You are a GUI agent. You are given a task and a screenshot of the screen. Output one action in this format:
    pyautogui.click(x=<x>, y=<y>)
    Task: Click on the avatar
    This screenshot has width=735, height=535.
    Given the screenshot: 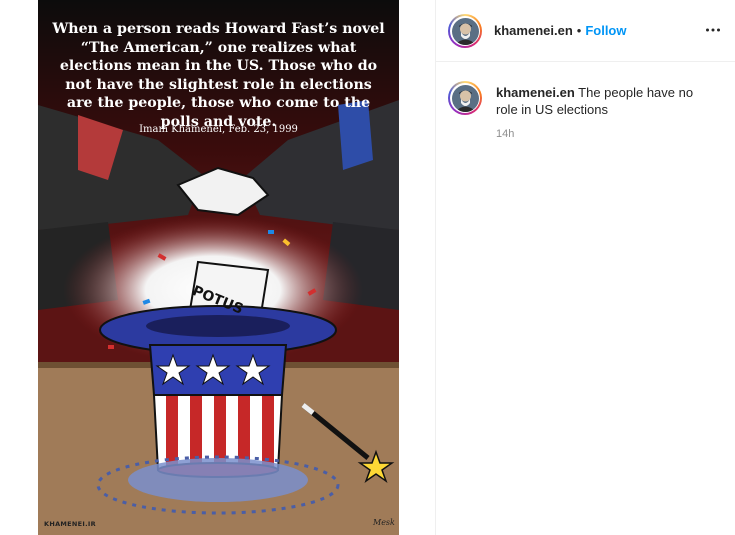 What is the action you would take?
    pyautogui.click(x=465, y=31)
    